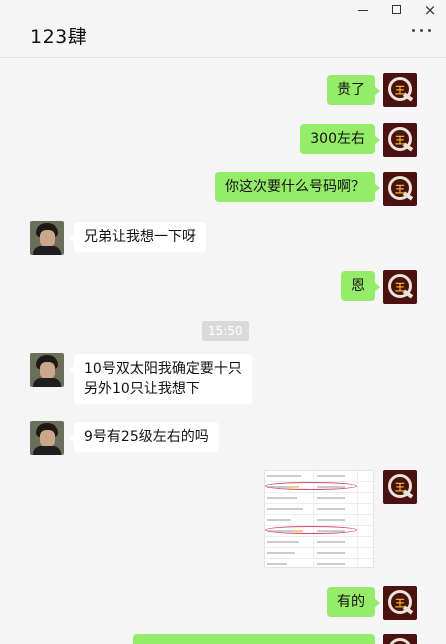 This screenshot has width=446, height=644. Describe the element at coordinates (363, 10) in the screenshot. I see `minimize-icon` at that location.